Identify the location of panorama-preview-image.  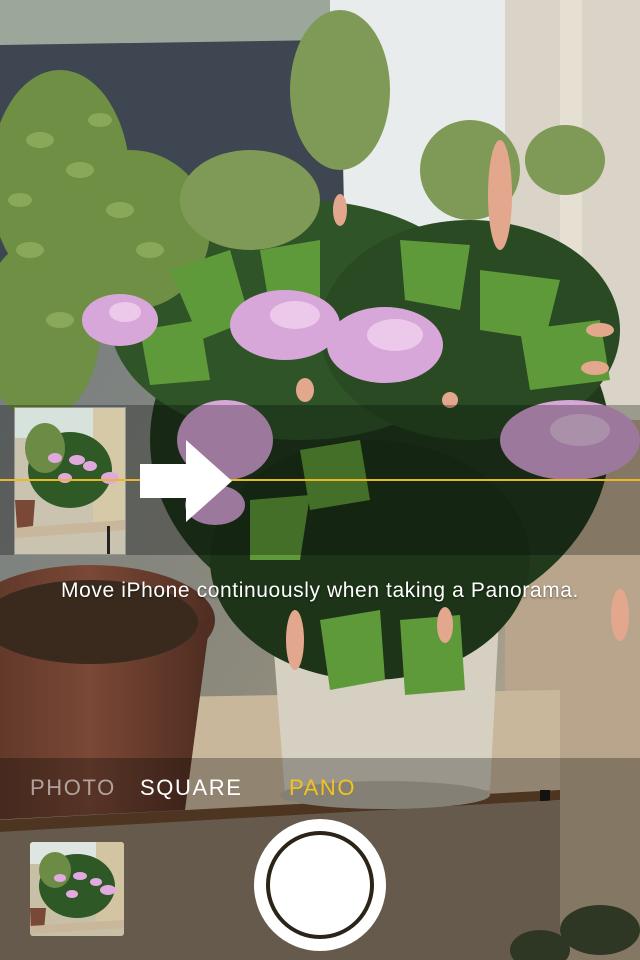
(70, 481).